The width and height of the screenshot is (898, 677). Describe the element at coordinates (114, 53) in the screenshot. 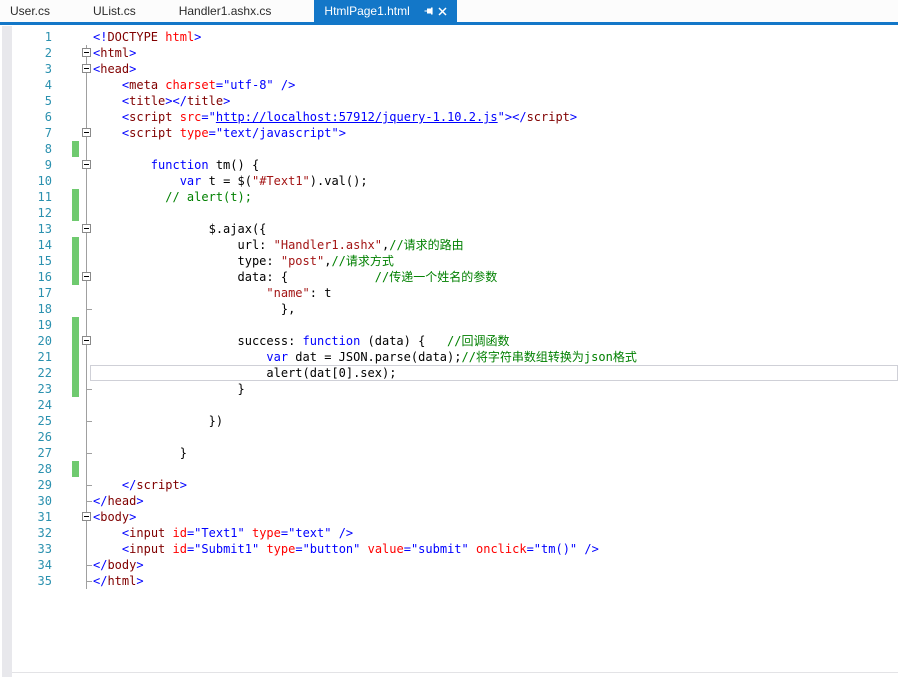

I see `code-text: <html>` at that location.